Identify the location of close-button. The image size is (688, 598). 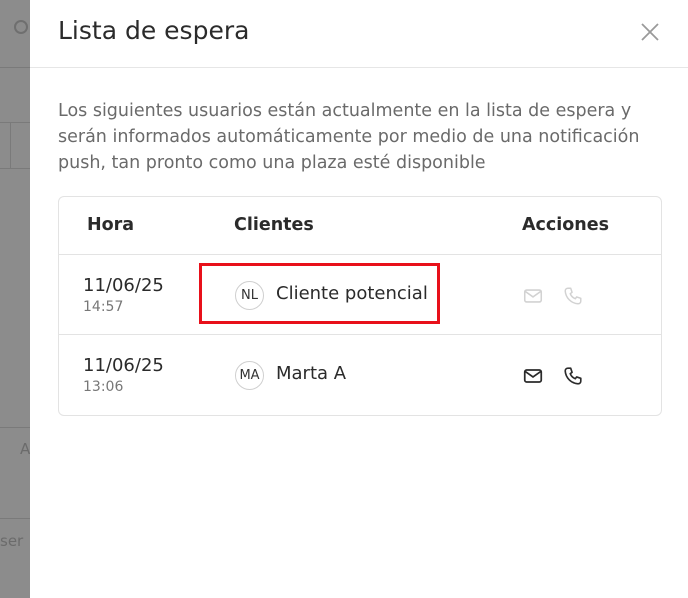
(650, 32).